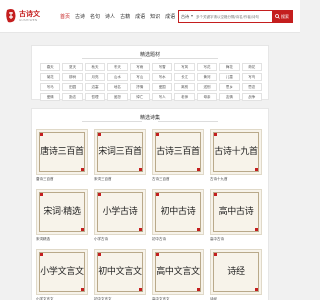  I want to click on collection-cover: 高中文言文, so click(178, 272).